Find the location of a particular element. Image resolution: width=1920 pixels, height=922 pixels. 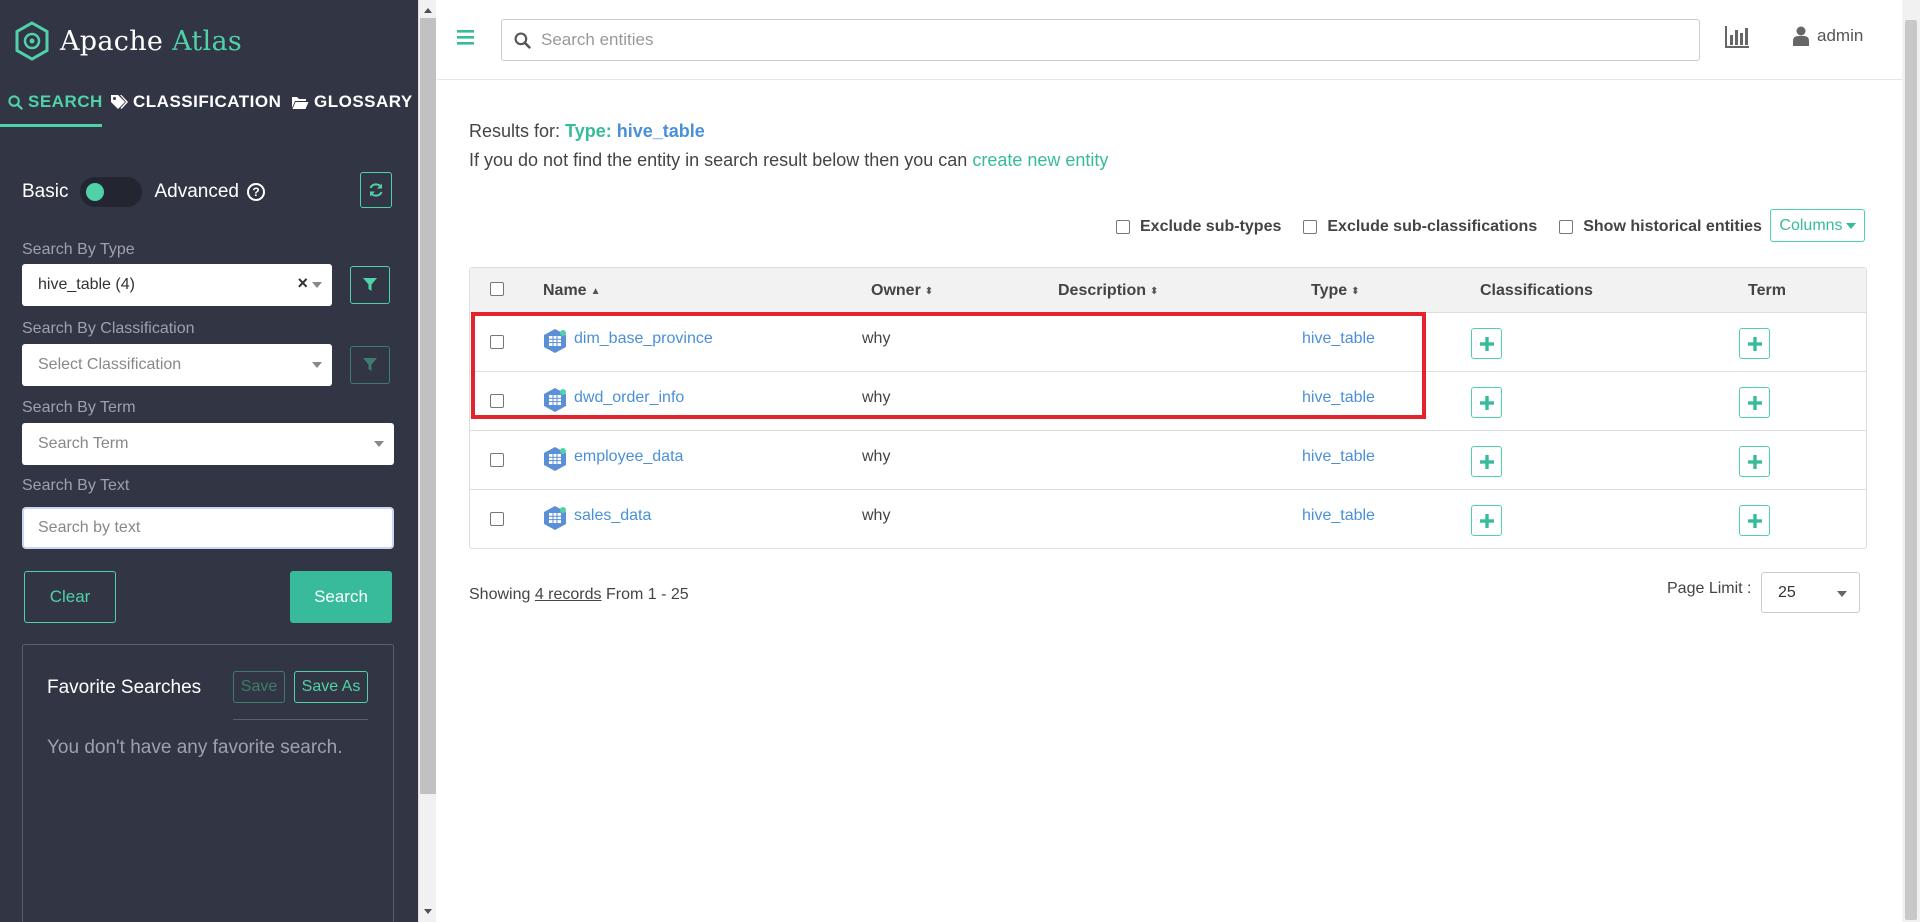

refresh-button is located at coordinates (376, 190).